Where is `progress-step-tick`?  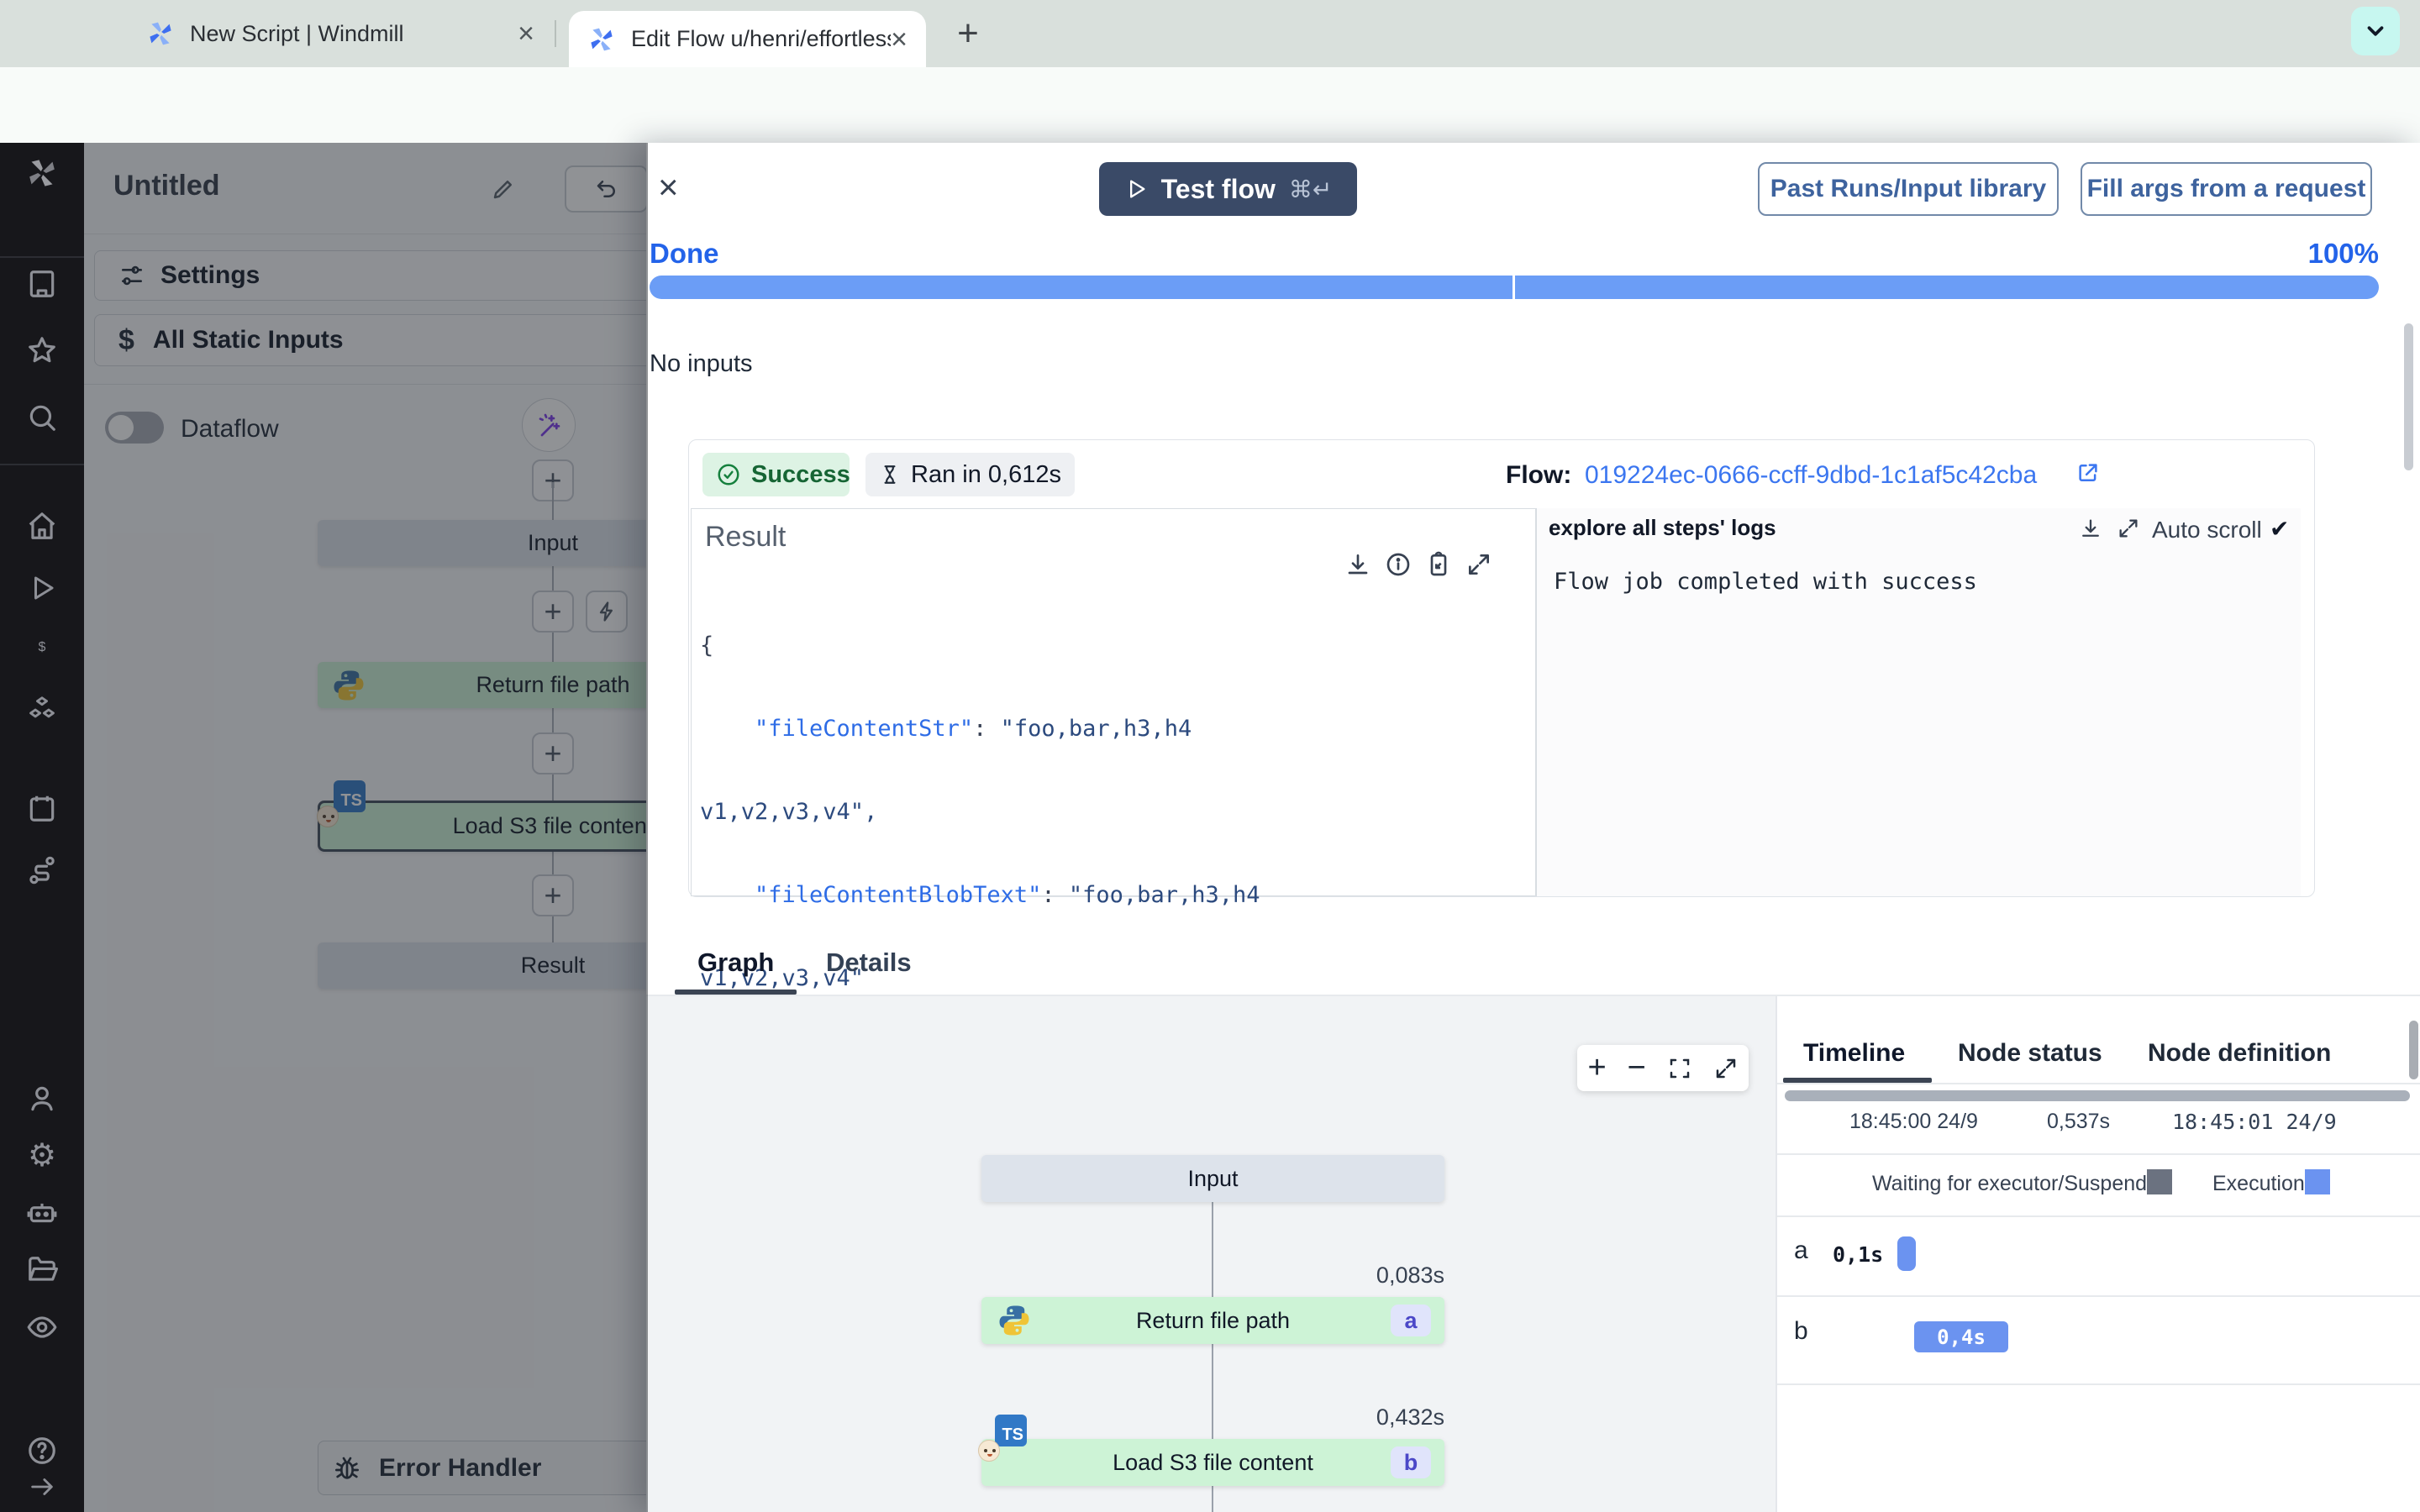 progress-step-tick is located at coordinates (1513, 287).